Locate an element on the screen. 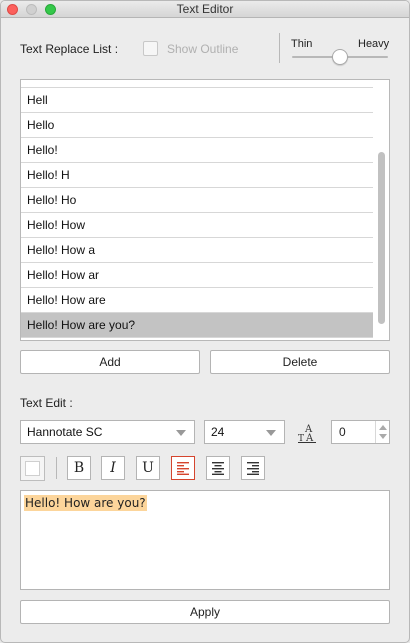 This screenshot has height=643, width=410. delete-button: Delete is located at coordinates (300, 362).